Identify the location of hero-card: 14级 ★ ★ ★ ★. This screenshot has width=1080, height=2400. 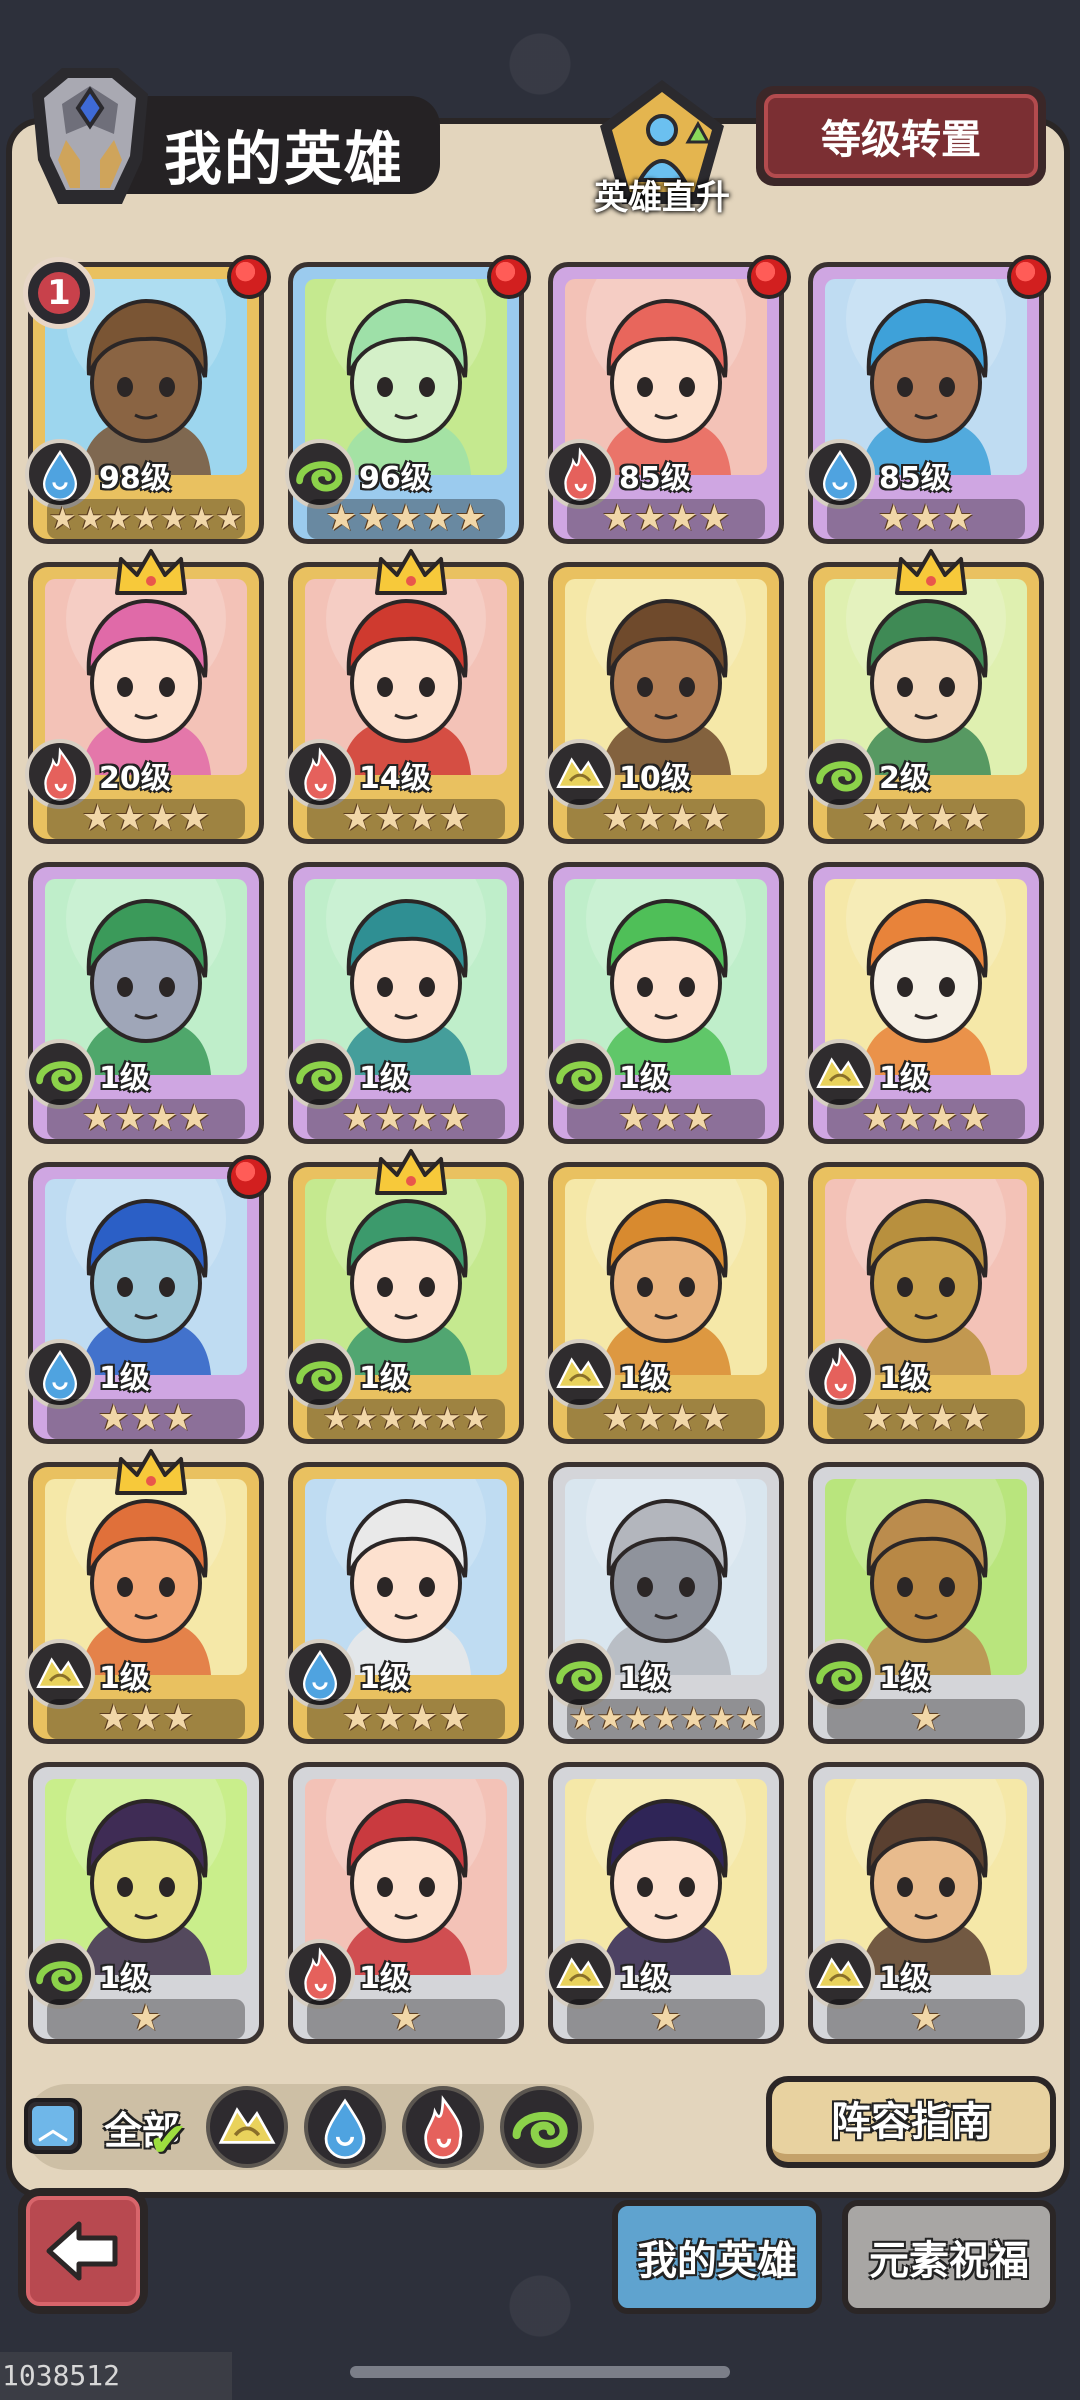
(404, 696).